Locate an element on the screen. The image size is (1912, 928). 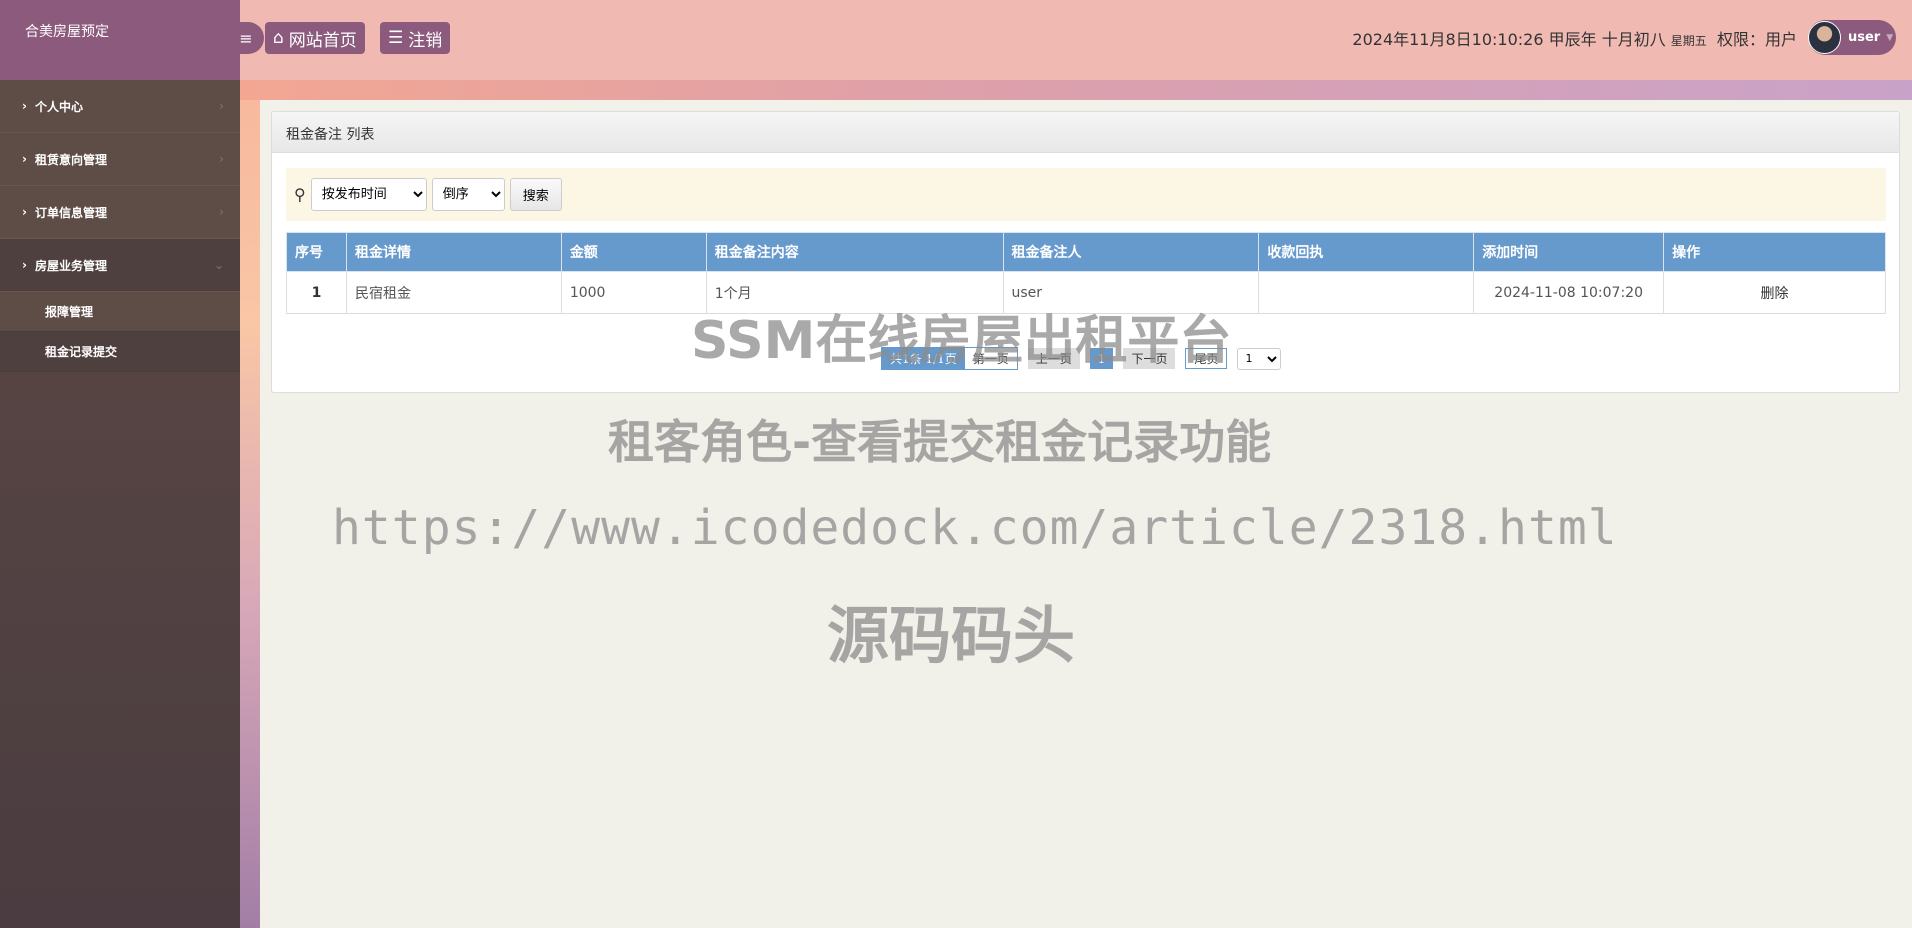
panel-title: 租金备注 列表 is located at coordinates (1085, 132).